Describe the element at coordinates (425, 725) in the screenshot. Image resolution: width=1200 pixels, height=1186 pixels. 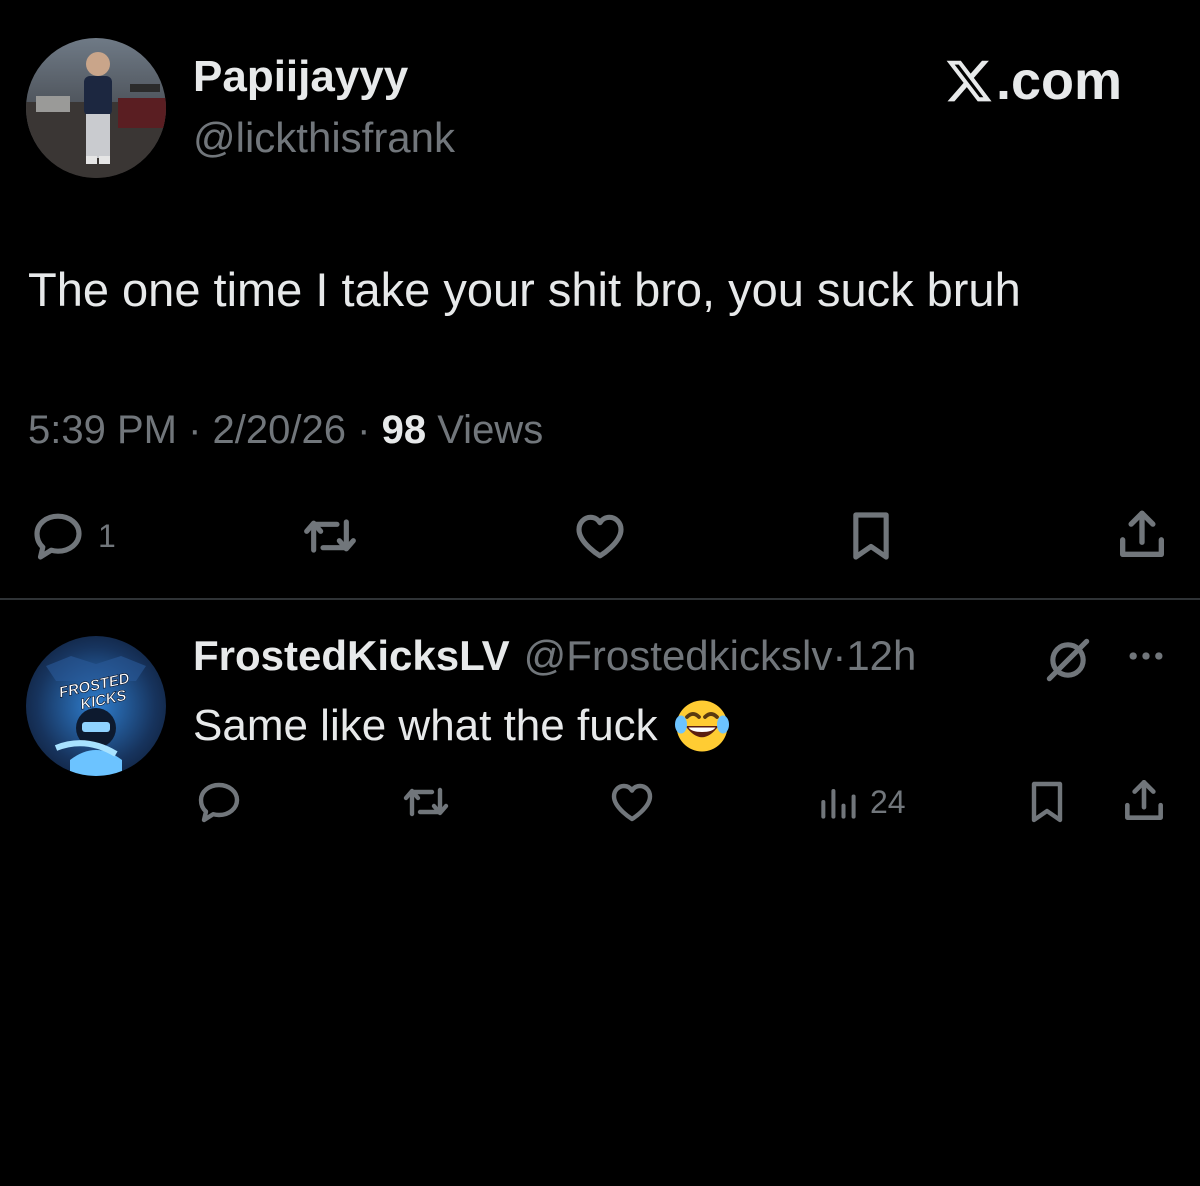
I see `reply-text-body: Same like what the fuck` at that location.